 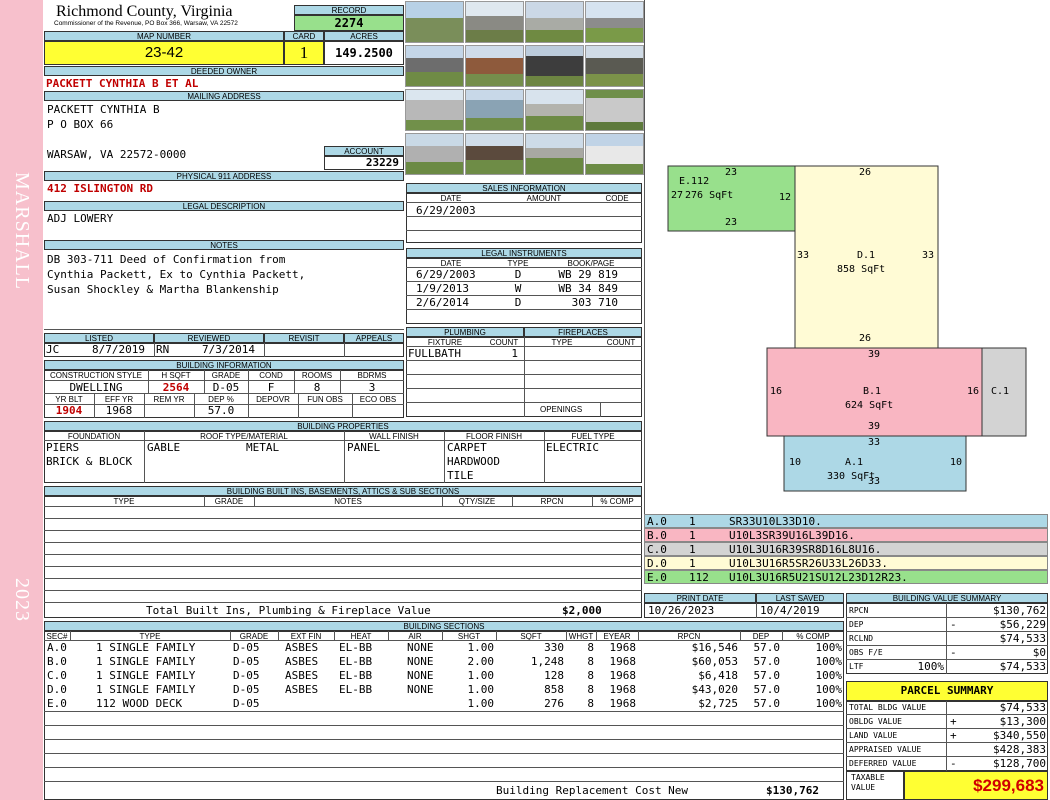 I want to click on section-cell: B.0, so click(x=57, y=661).